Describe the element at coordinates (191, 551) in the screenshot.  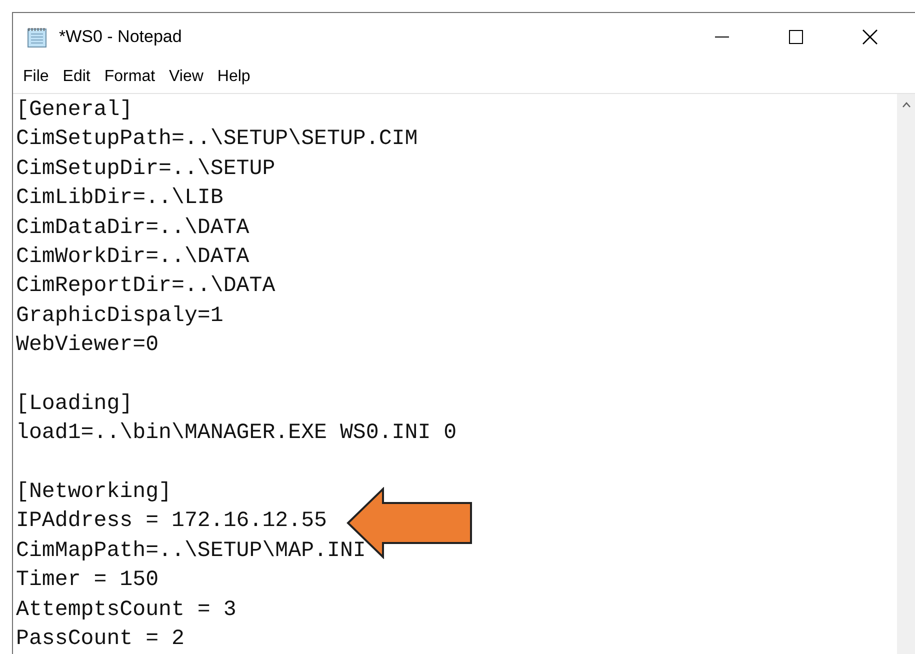
I see `text-line: CimMapPath=..\SETUP\MAP.INI` at that location.